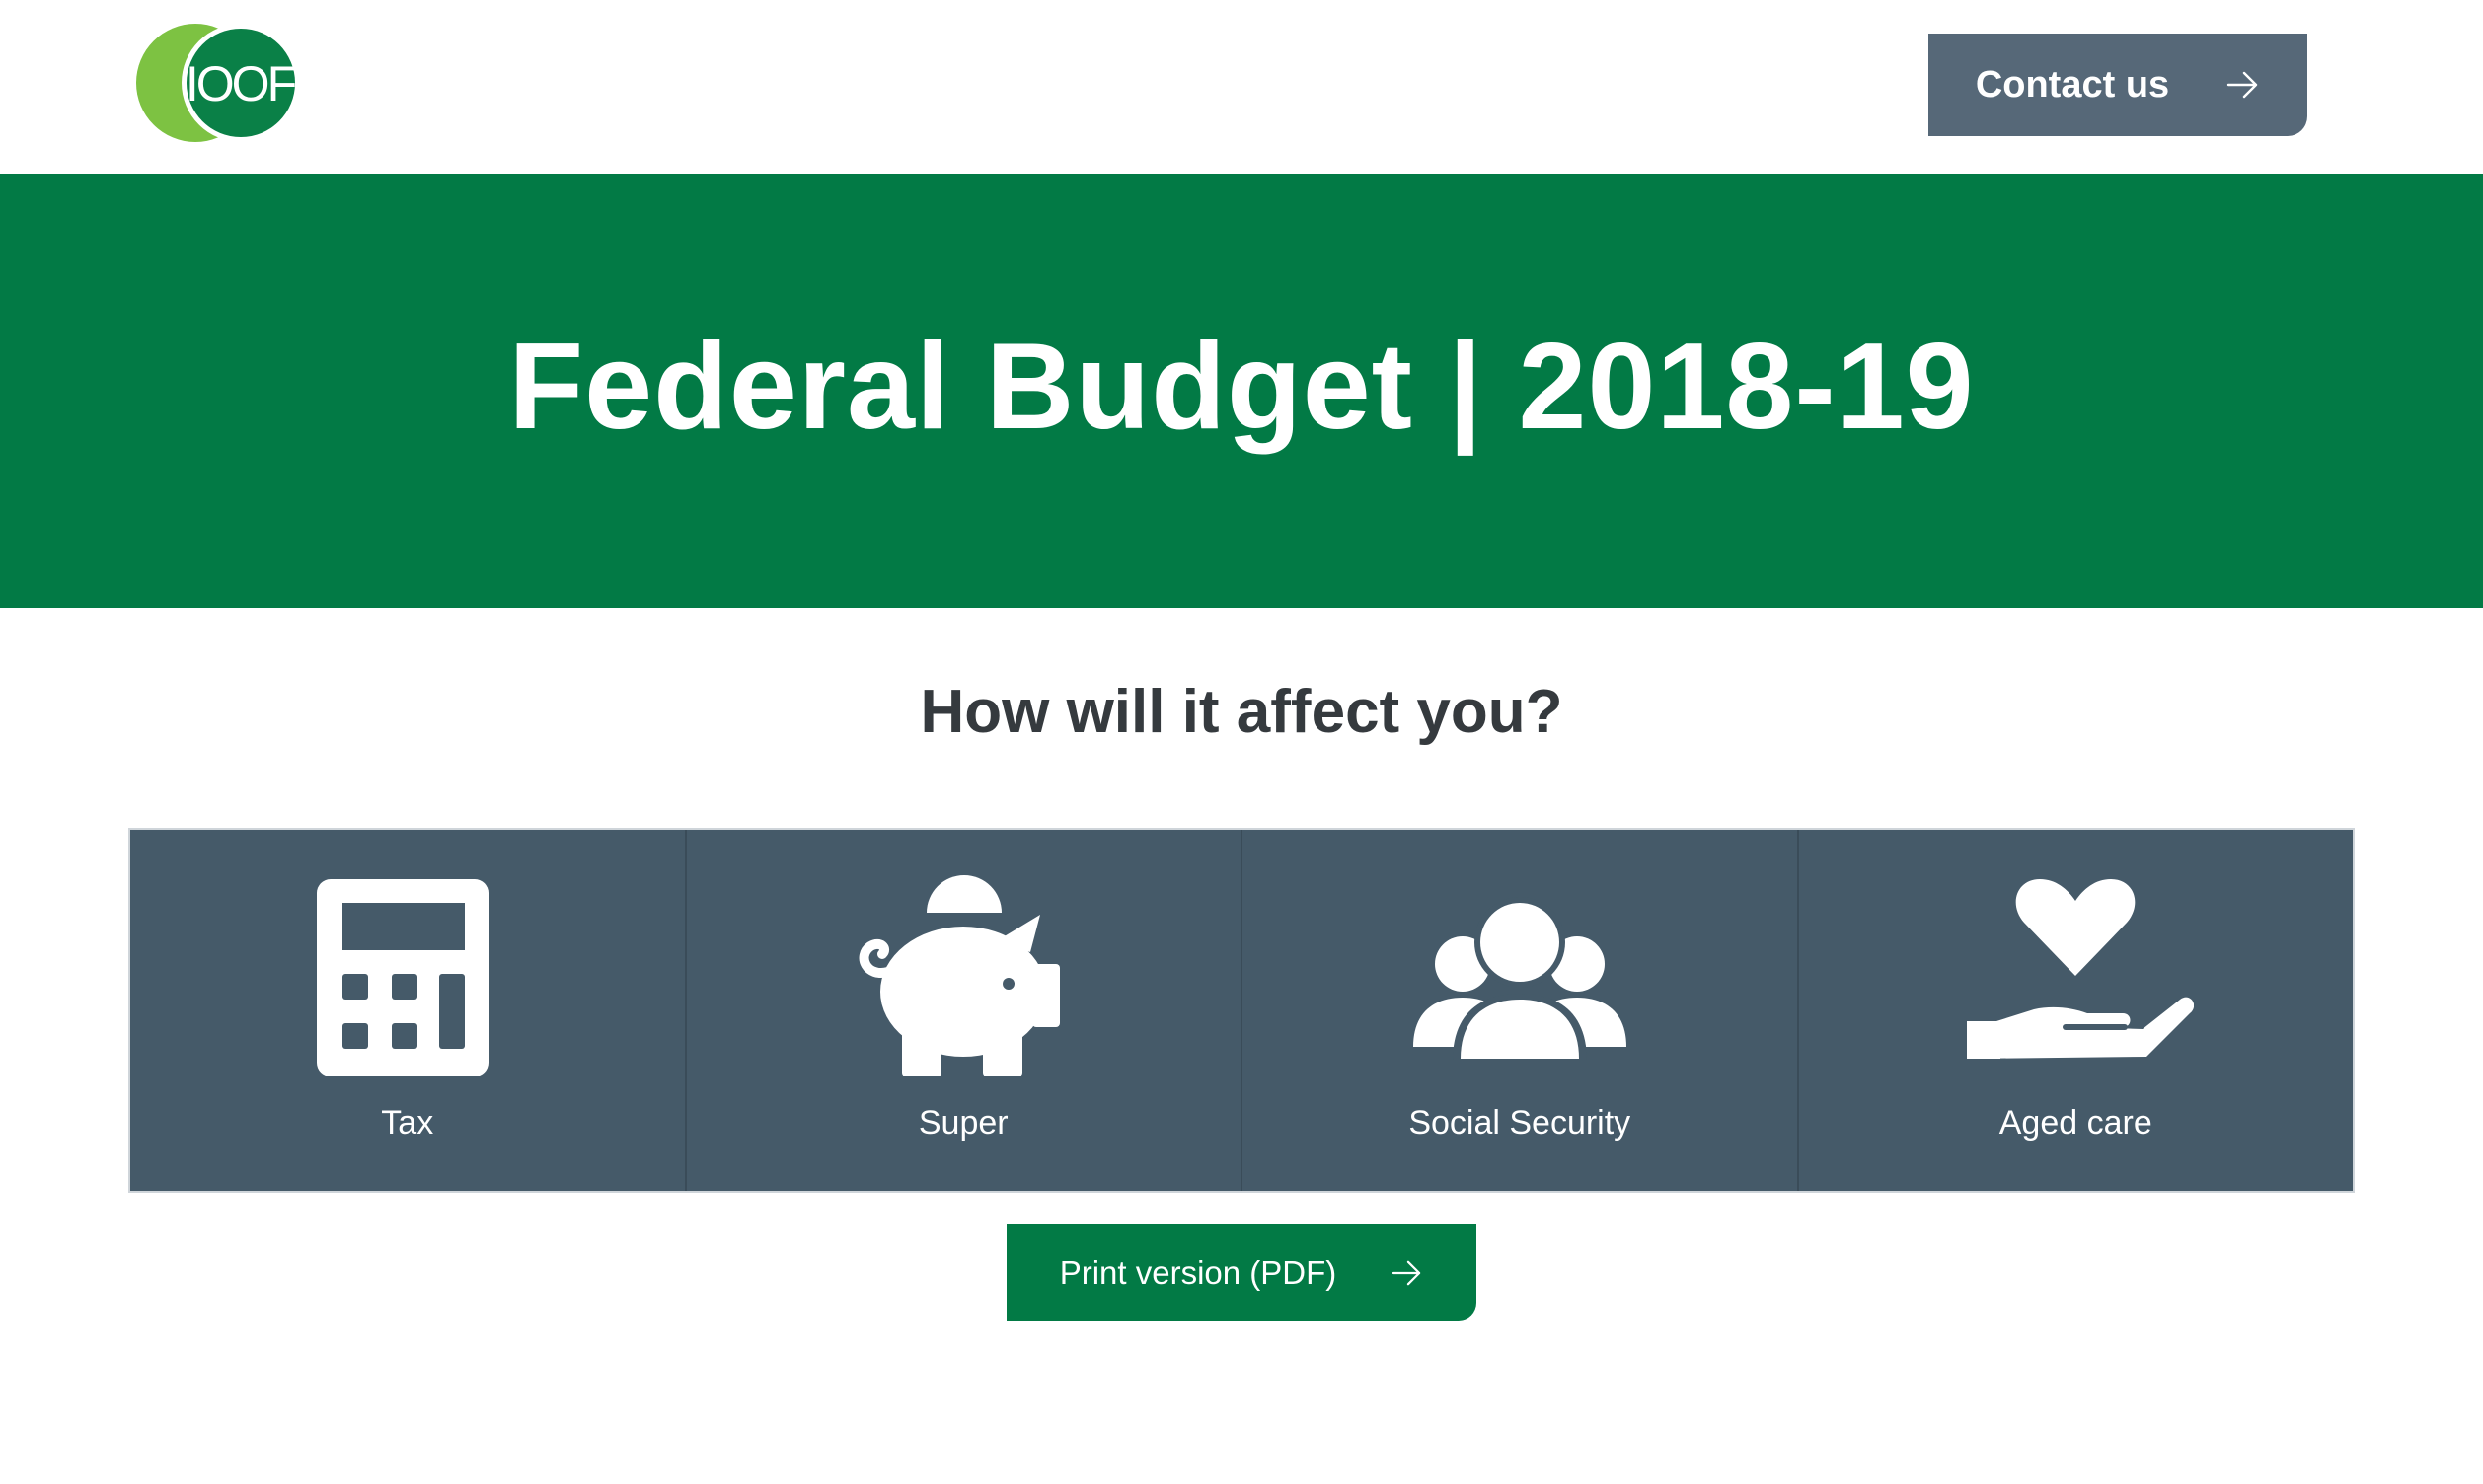 This screenshot has width=2483, height=1484. What do you see at coordinates (1241, 387) in the screenshot?
I see `page-title: Federal Budget | 2018-19` at bounding box center [1241, 387].